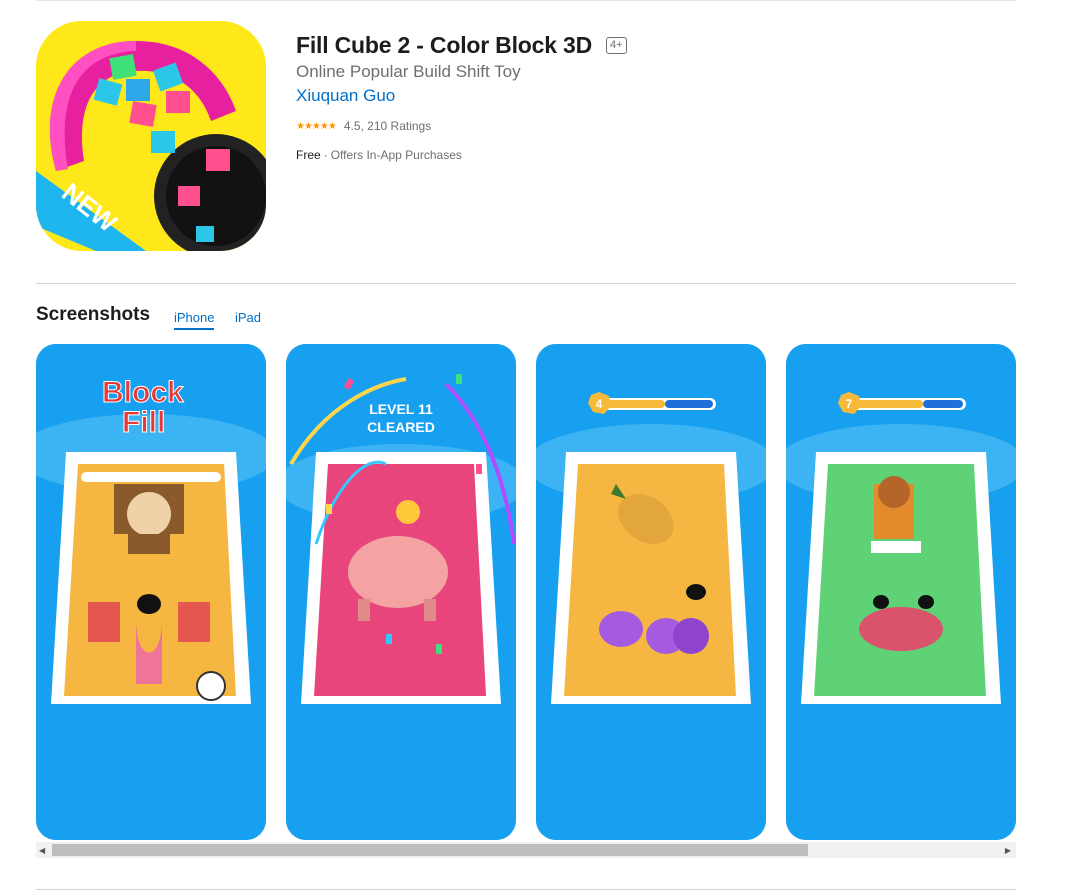  I want to click on level-7-progress-fill, so click(888, 404).